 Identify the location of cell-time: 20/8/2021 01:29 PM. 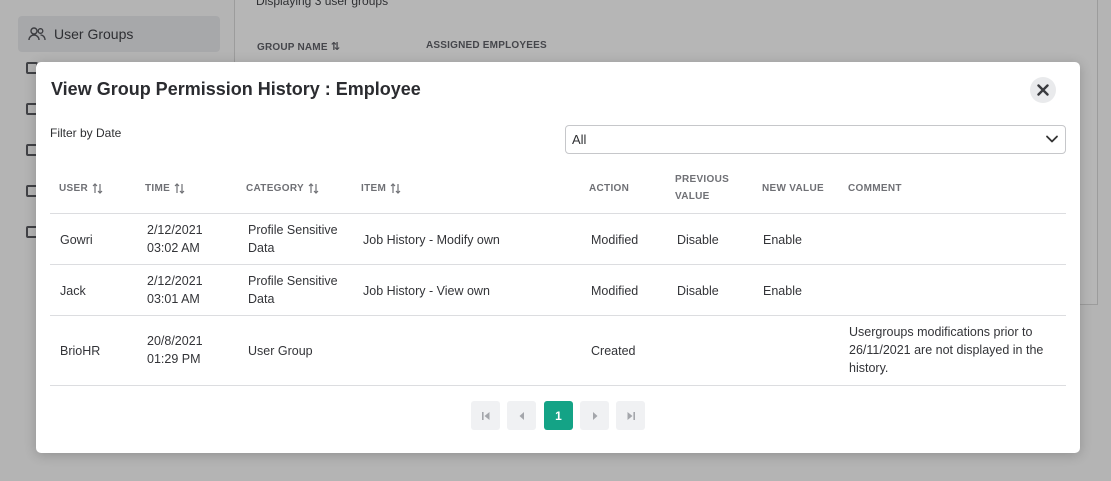
(175, 350).